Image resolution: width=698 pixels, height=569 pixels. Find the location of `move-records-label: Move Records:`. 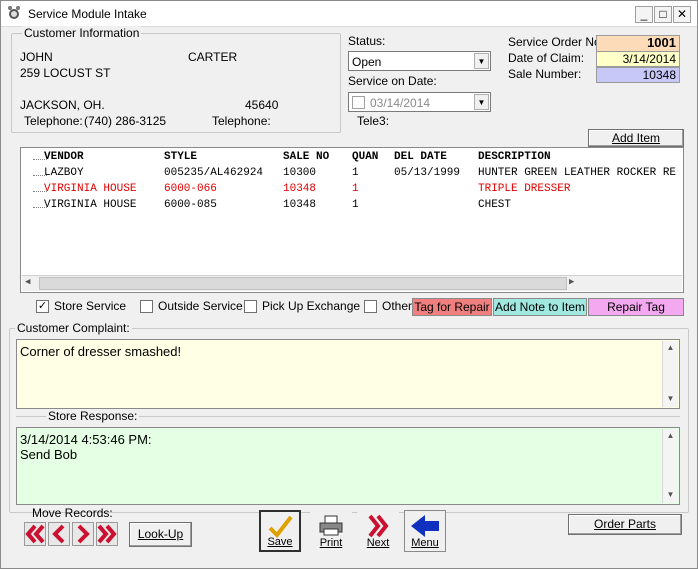

move-records-label: Move Records: is located at coordinates (72, 513).